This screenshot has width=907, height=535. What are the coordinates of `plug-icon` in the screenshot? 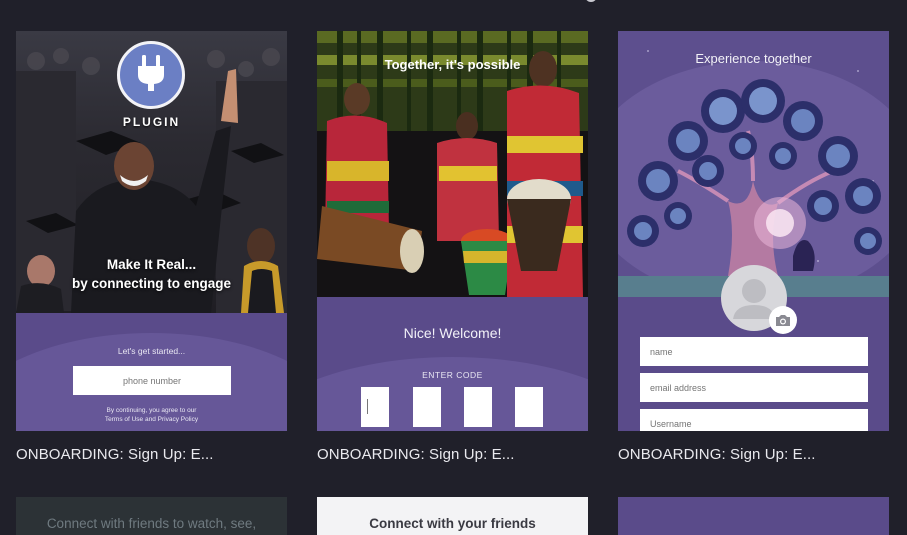 It's located at (151, 75).